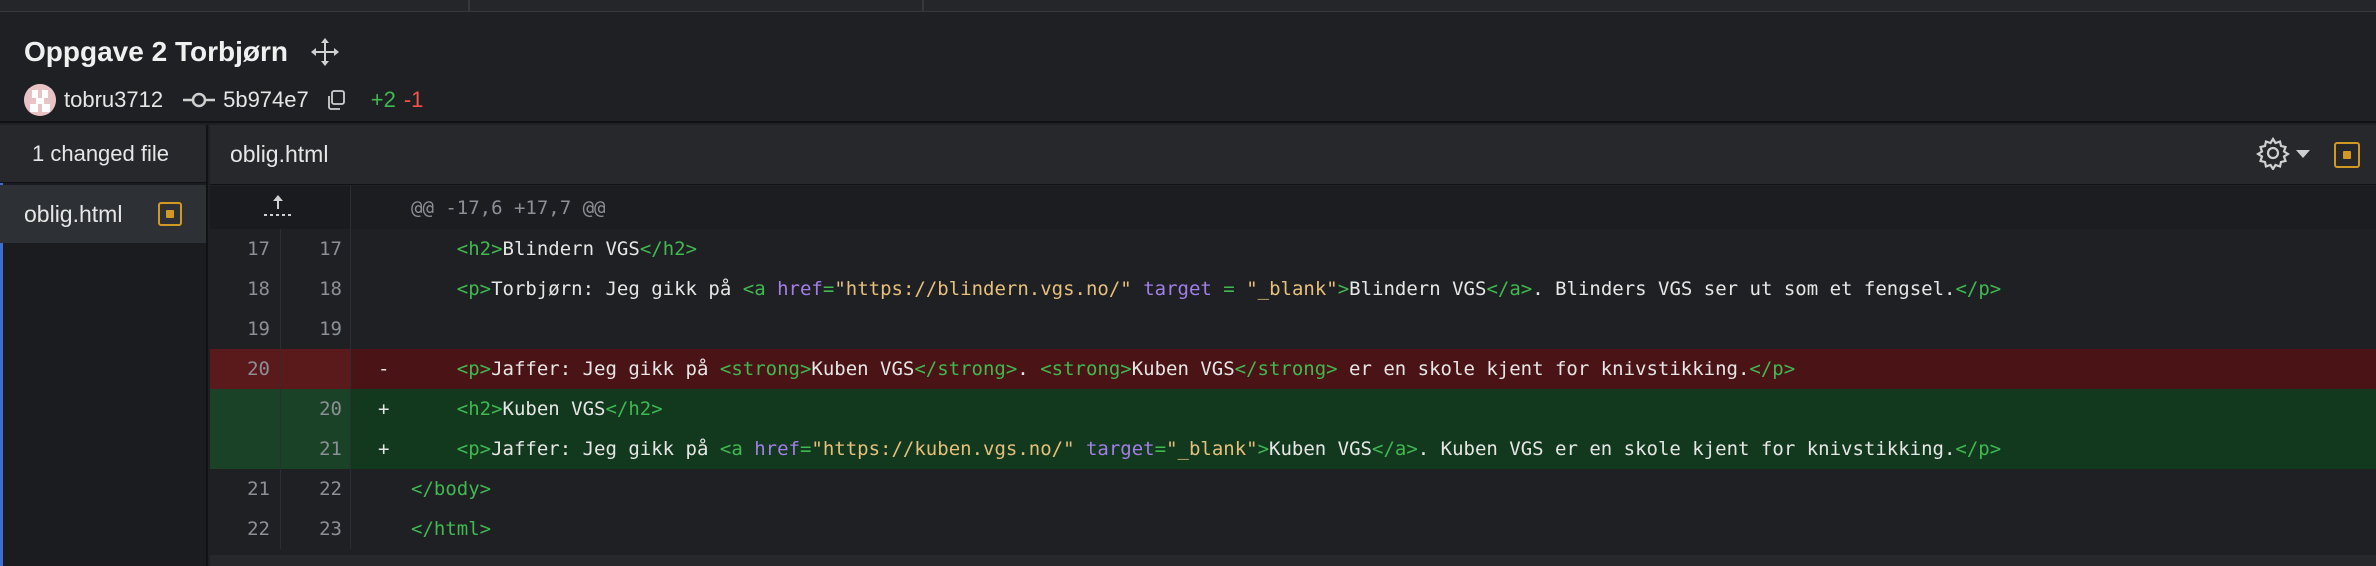 The width and height of the screenshot is (2376, 566). What do you see at coordinates (325, 52) in the screenshot?
I see `move-icon` at bounding box center [325, 52].